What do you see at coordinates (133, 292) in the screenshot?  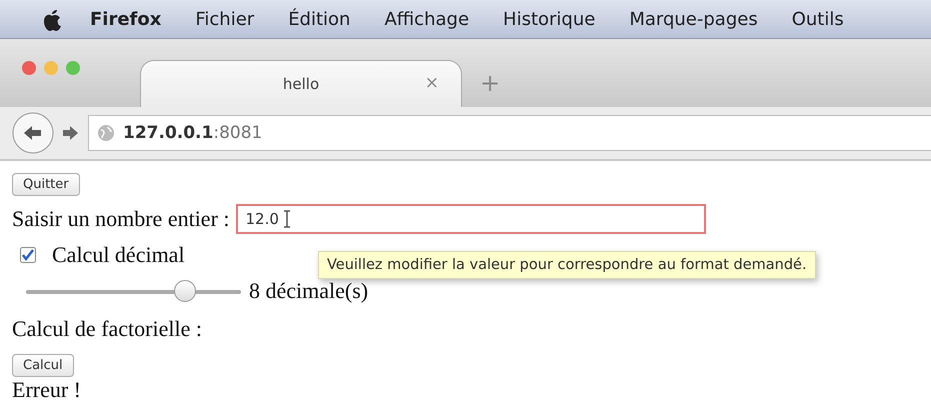 I see `decimals-slider` at bounding box center [133, 292].